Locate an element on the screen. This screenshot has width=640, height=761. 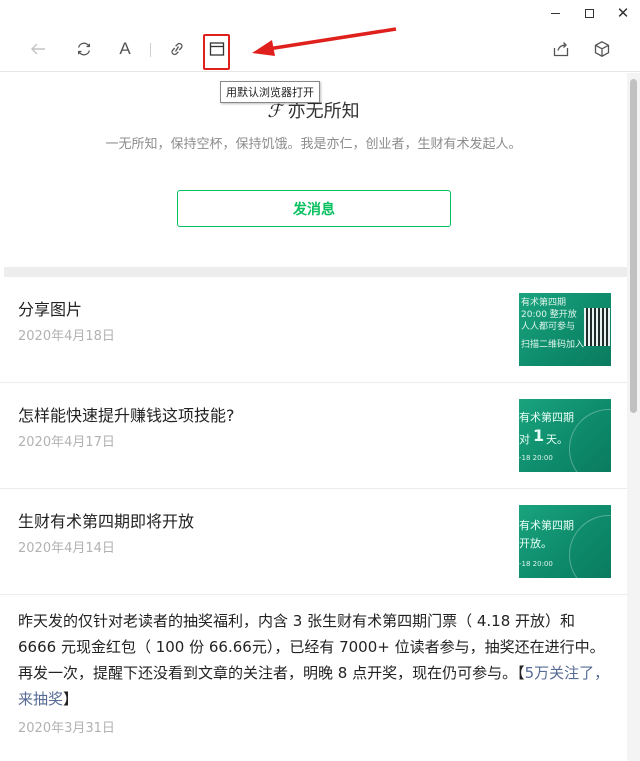
refresh-button is located at coordinates (84, 49).